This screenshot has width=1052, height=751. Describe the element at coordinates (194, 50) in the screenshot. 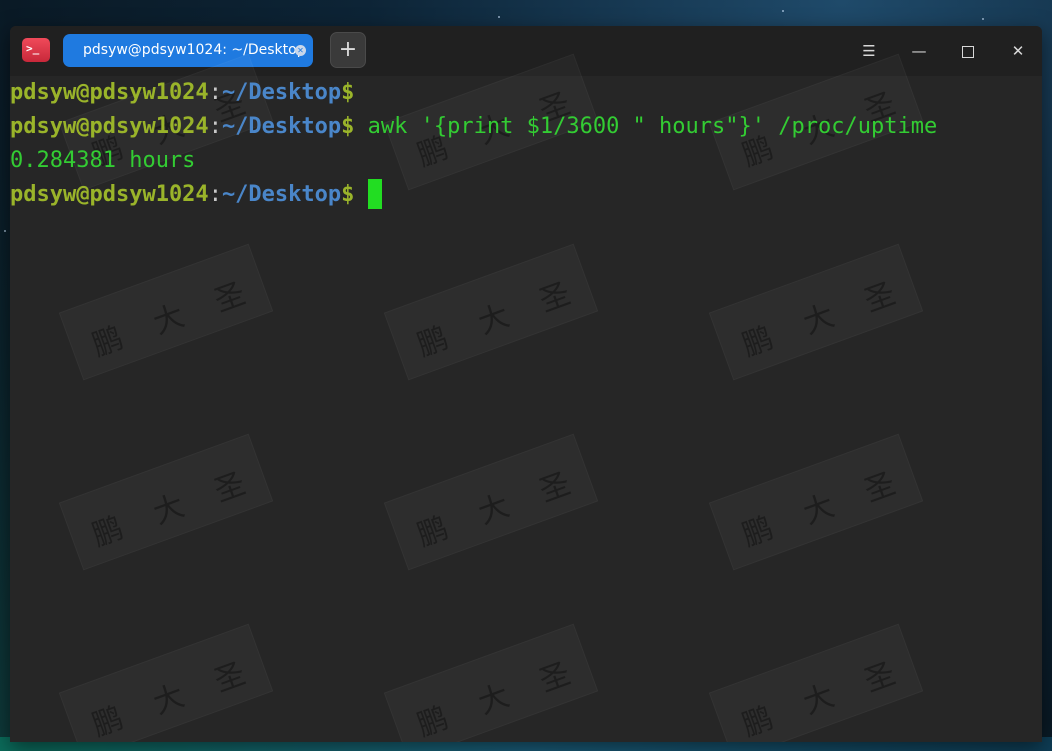

I see `tab-title: pdsyw@pdsyw1024: ~/Desktop` at that location.